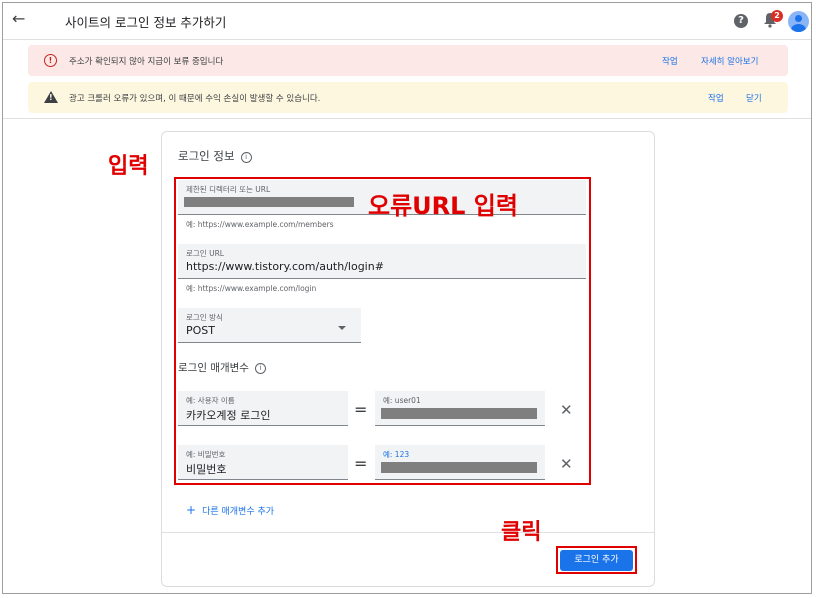 Image resolution: width=816 pixels, height=598 pixels. I want to click on avatar, so click(798, 21).